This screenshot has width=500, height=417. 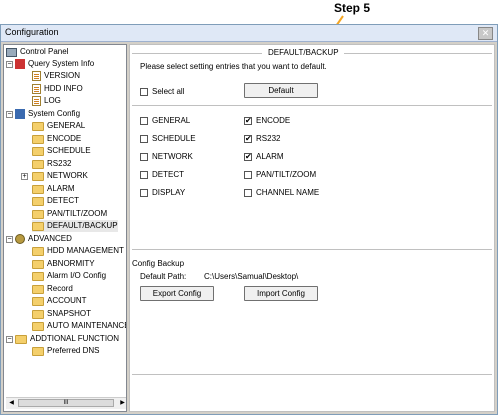 What do you see at coordinates (58, 126) in the screenshot?
I see `tree-item-general: GENERAL` at bounding box center [58, 126].